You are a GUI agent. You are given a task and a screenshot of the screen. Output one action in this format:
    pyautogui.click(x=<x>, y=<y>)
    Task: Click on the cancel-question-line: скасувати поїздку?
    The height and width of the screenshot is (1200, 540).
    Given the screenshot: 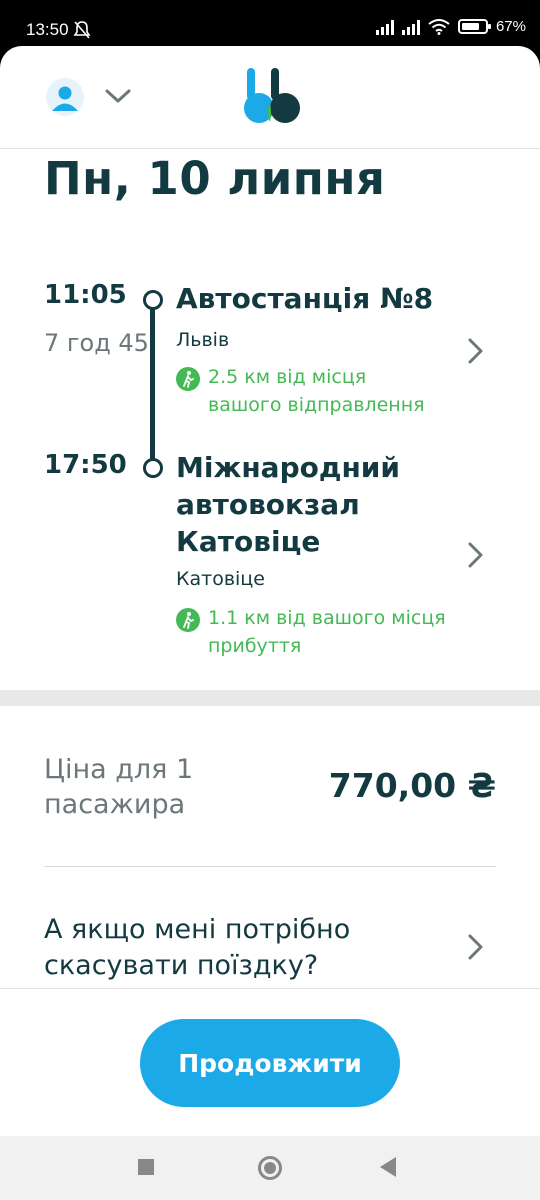 What is the action you would take?
    pyautogui.click(x=181, y=965)
    